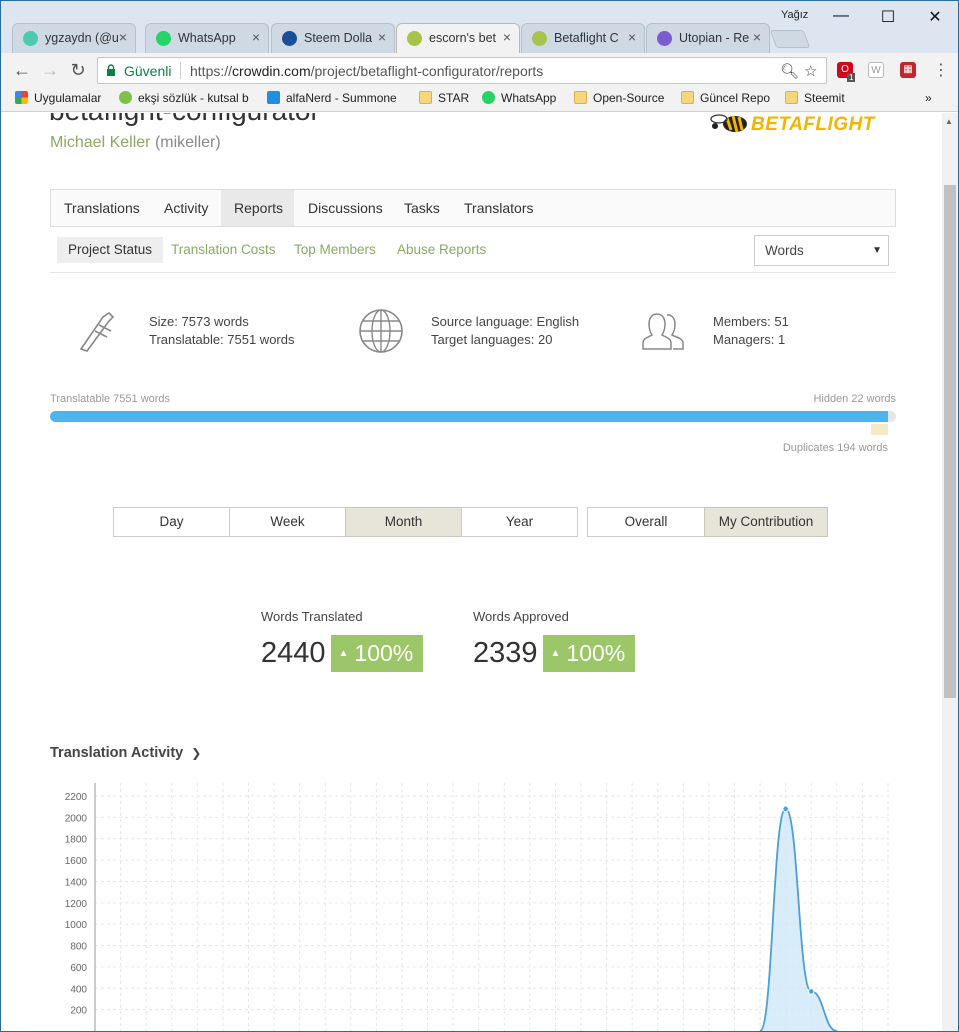 The height and width of the screenshot is (1032, 959). What do you see at coordinates (646, 522) in the screenshot?
I see `overall-button: Overall` at bounding box center [646, 522].